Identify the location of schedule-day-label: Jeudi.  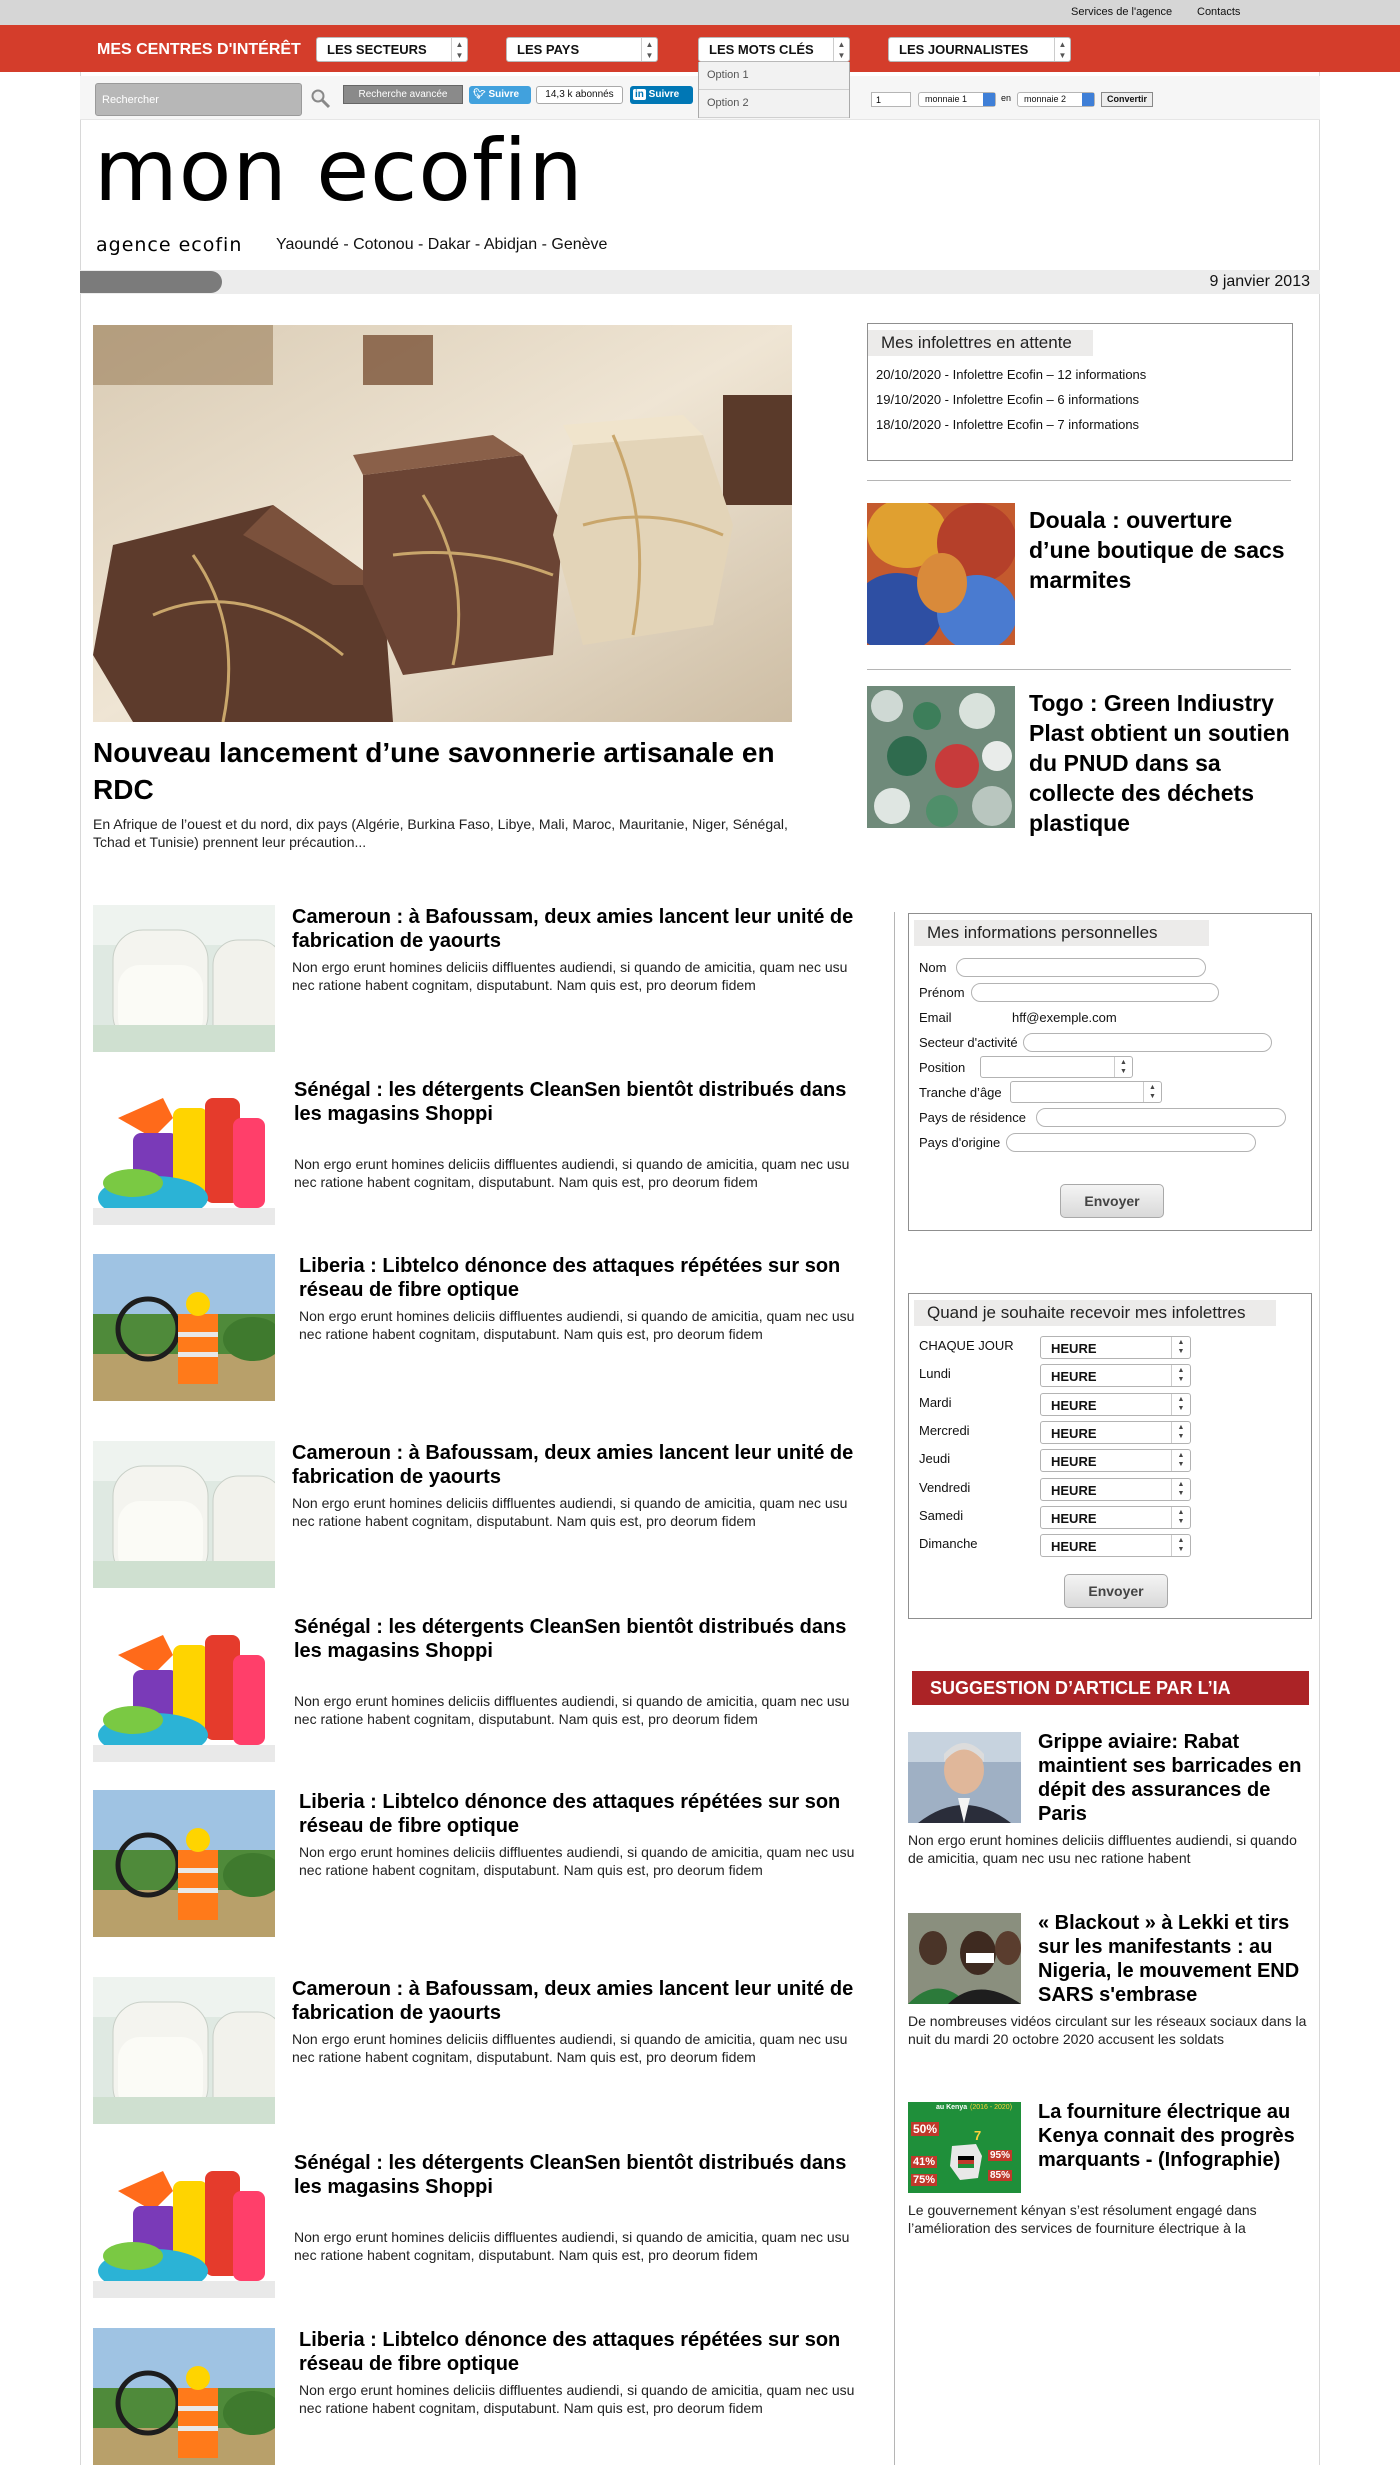
(935, 1458).